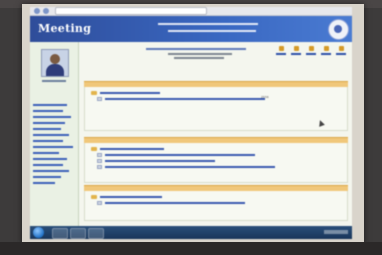 This screenshot has width=382, height=255. What do you see at coordinates (54, 81) in the screenshot?
I see `user-name` at bounding box center [54, 81].